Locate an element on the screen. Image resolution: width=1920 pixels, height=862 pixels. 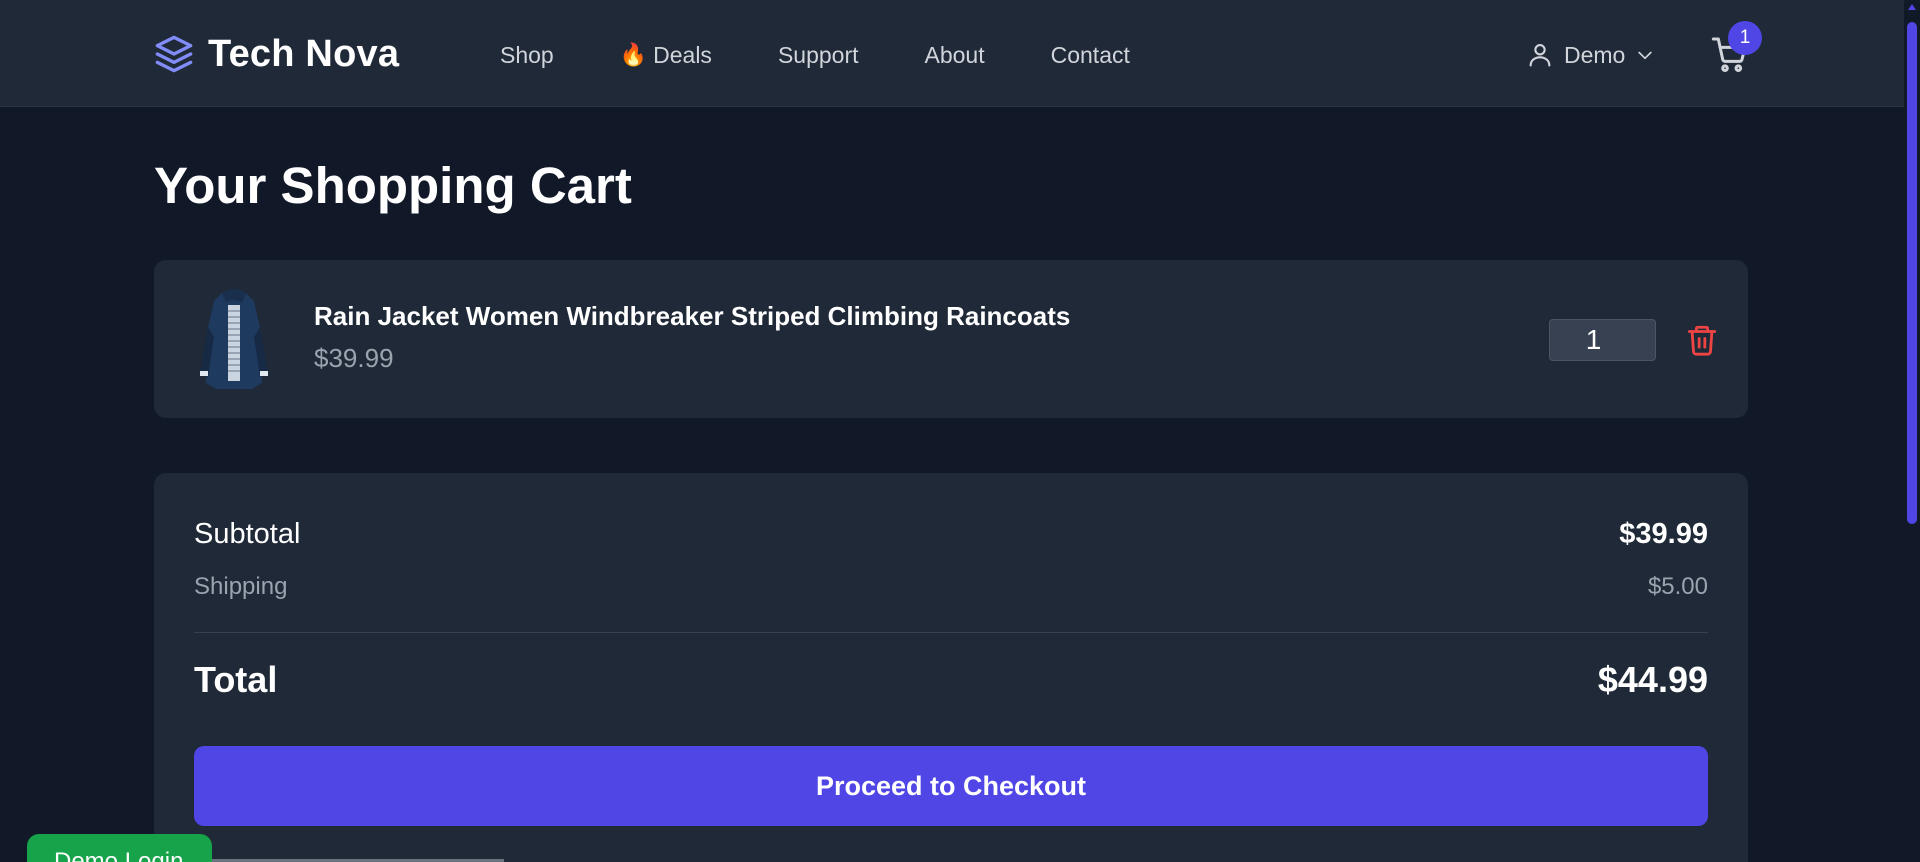
nav-shop: Shop is located at coordinates (527, 55).